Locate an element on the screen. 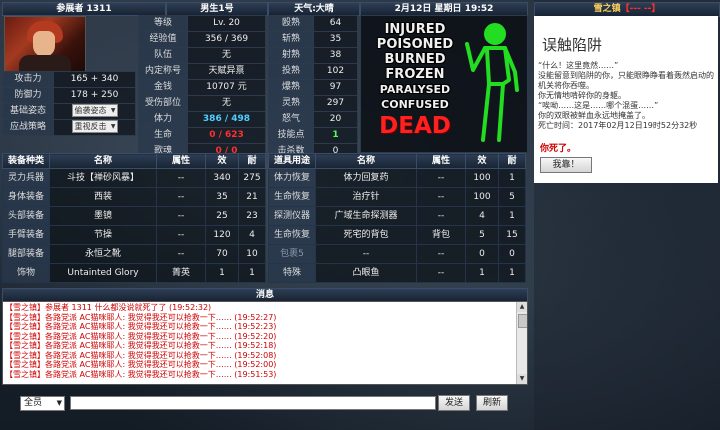  equip-name: 西装 is located at coordinates (103, 197).